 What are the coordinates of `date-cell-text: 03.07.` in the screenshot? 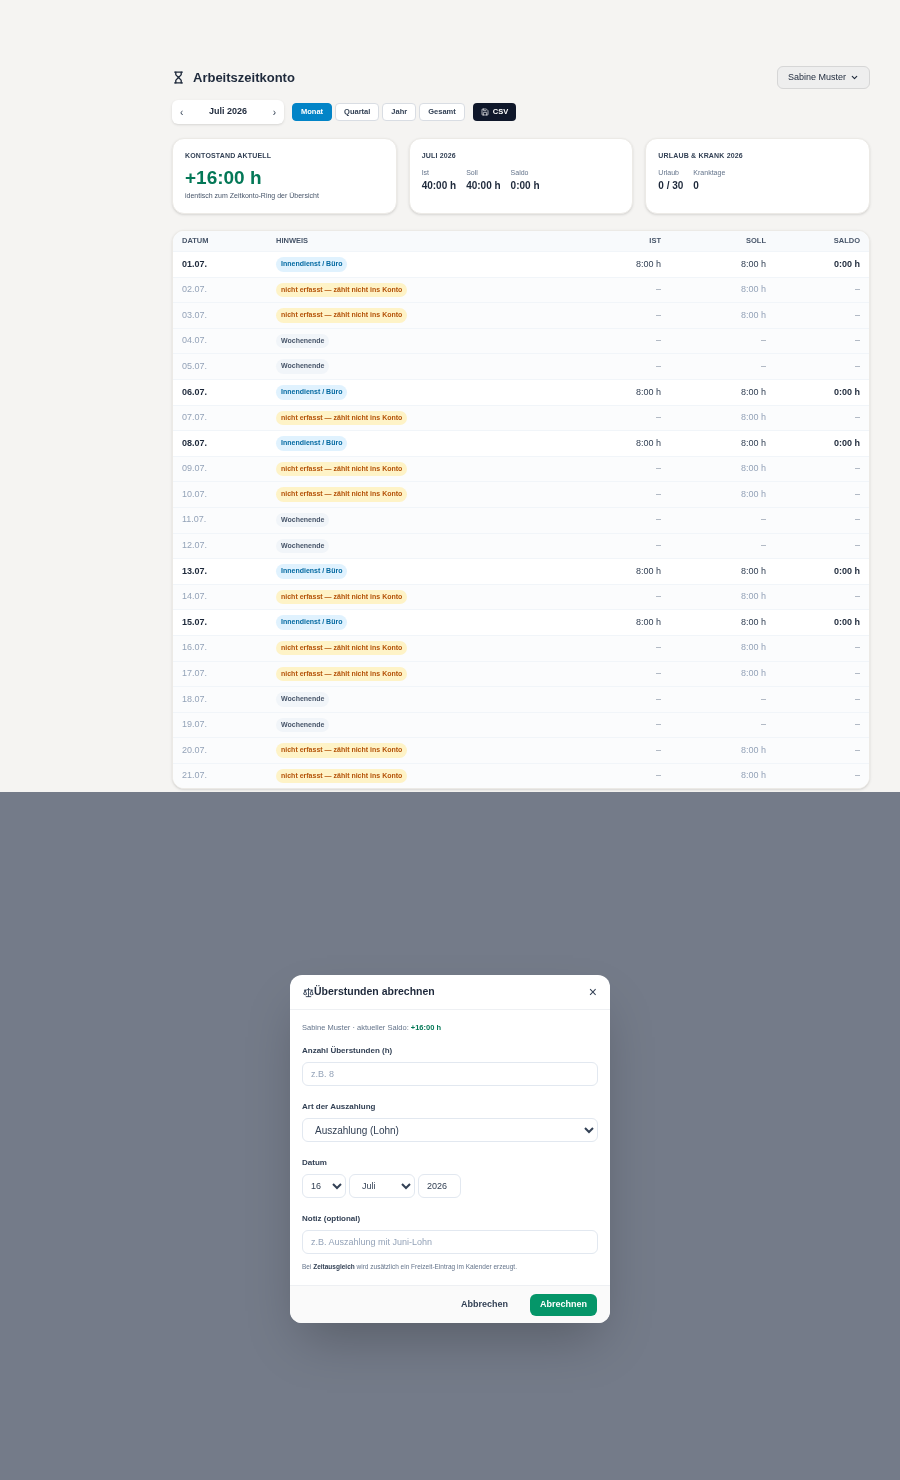 It's located at (195, 315).